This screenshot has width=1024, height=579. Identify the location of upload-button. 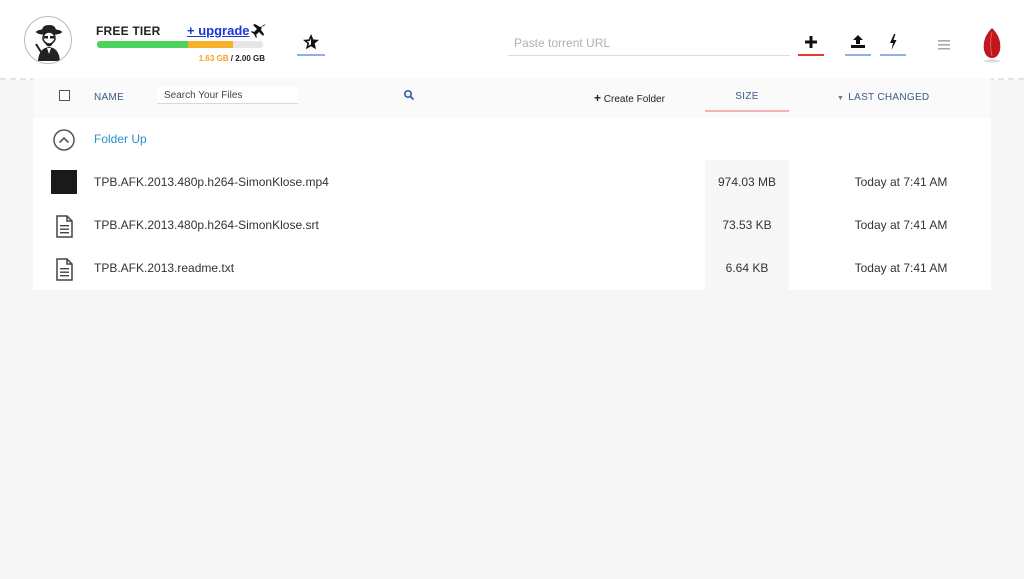
(858, 43).